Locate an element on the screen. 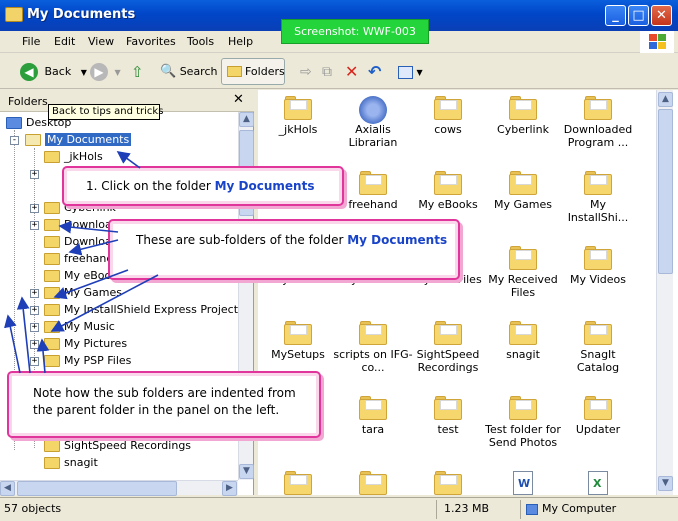  tree-item-my-ebooks: My eBook is located at coordinates (81, 275).